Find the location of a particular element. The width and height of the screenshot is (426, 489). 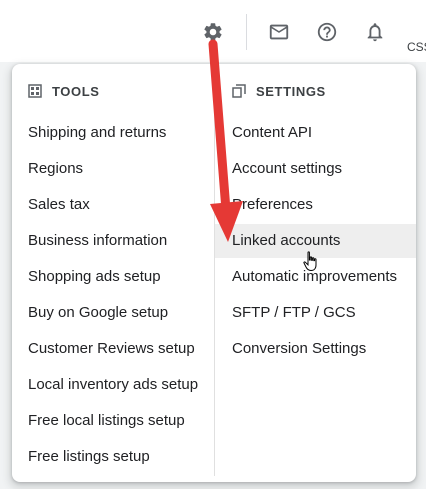

gear-icon is located at coordinates (213, 32).